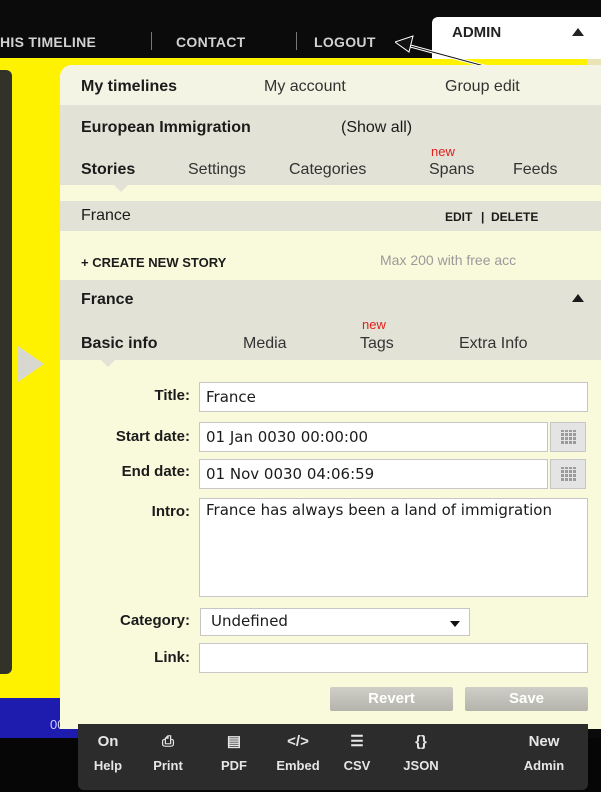 The width and height of the screenshot is (601, 792). Describe the element at coordinates (357, 752) in the screenshot. I see `csv-button: ☰ CSV` at that location.